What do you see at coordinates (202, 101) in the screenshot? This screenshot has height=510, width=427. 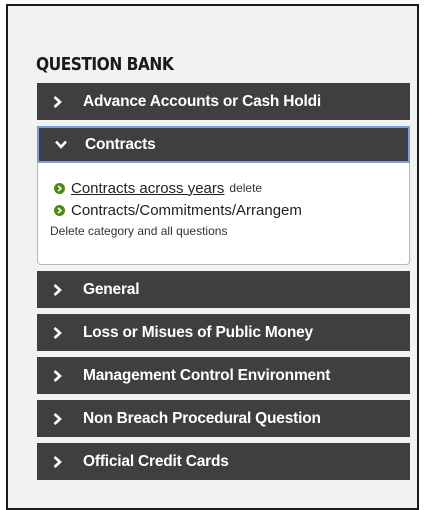 I see `category-label: Advance Accounts or Cash Holdi` at bounding box center [202, 101].